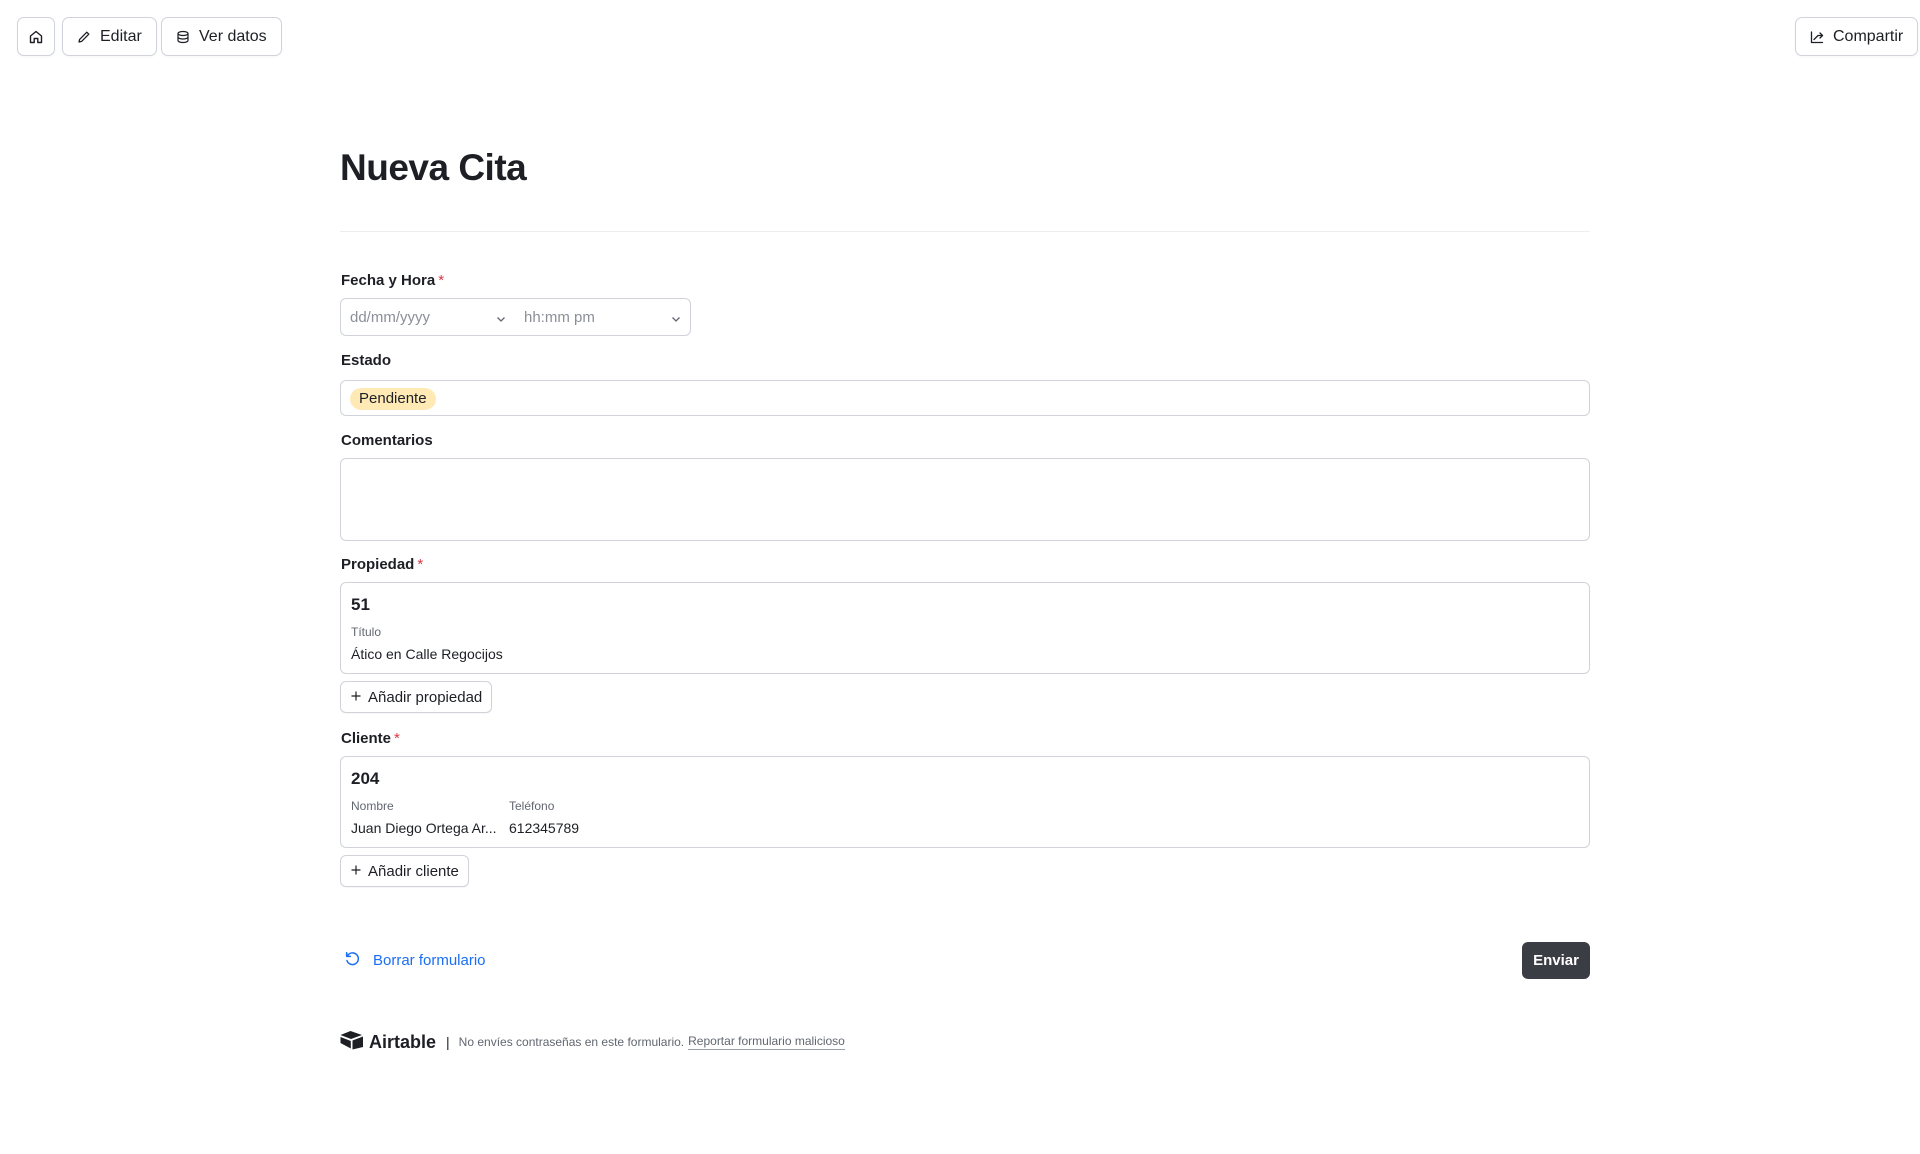  Describe the element at coordinates (602, 317) in the screenshot. I see `time-input: hh:mm pm` at that location.